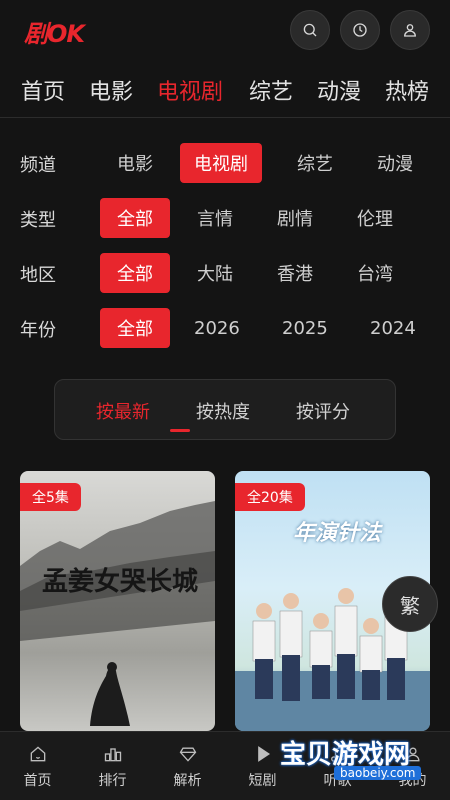  Describe the element at coordinates (323, 411) in the screenshot. I see `sort-option-rating: 按评分` at that location.